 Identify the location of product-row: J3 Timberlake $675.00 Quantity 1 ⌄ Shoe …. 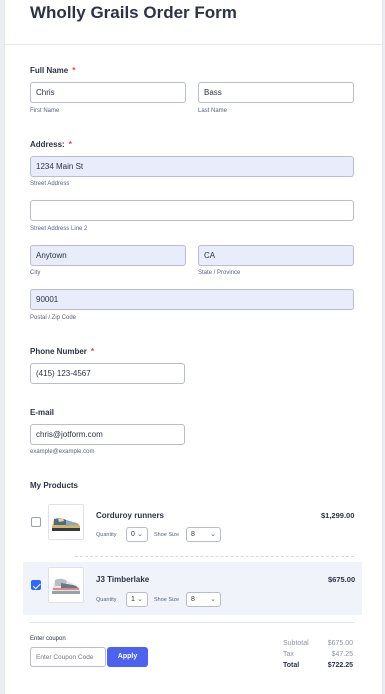
(192, 588).